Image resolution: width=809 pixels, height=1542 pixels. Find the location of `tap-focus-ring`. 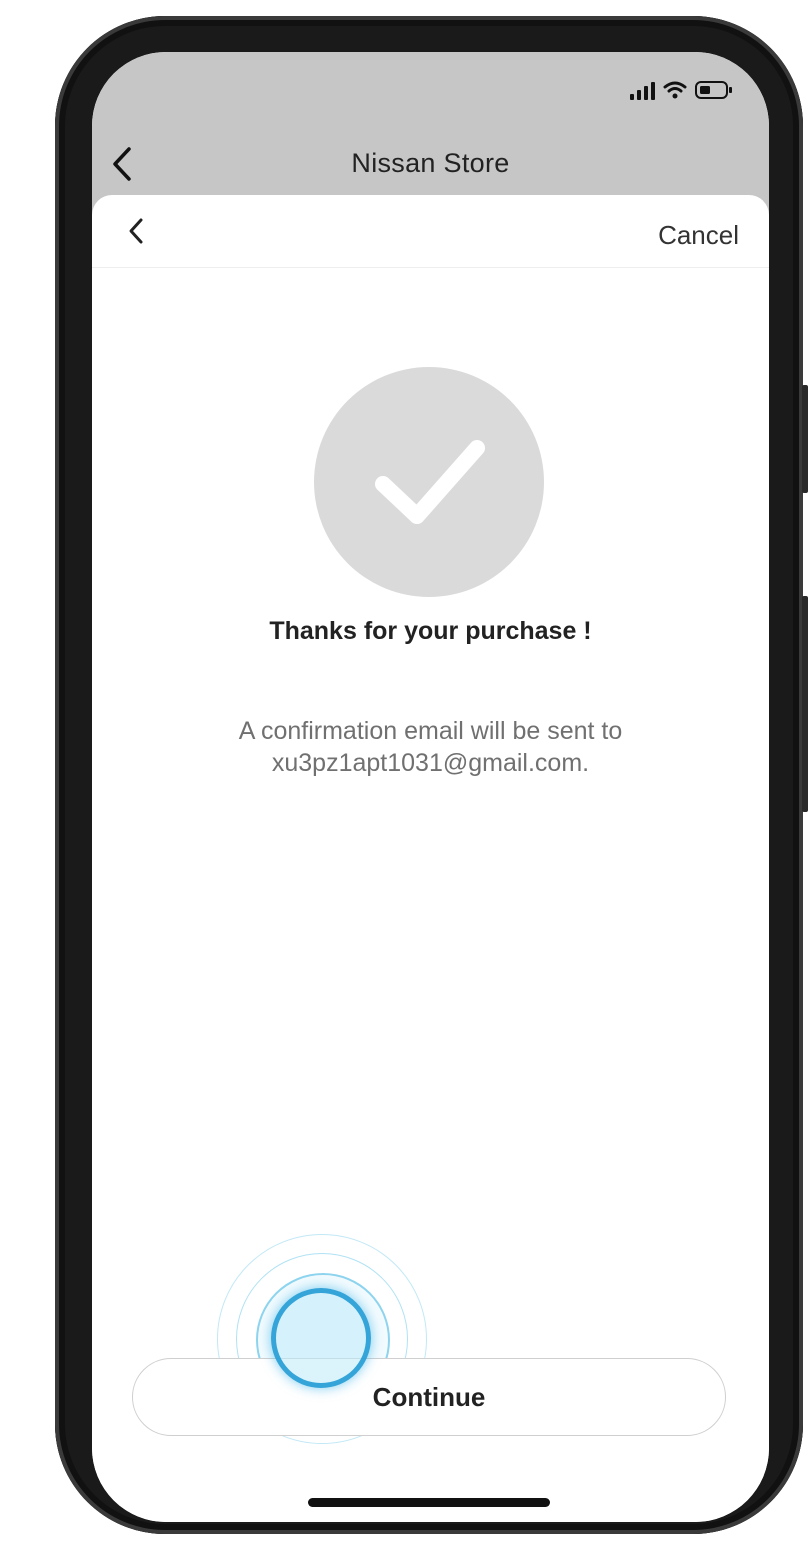

tap-focus-ring is located at coordinates (321, 1338).